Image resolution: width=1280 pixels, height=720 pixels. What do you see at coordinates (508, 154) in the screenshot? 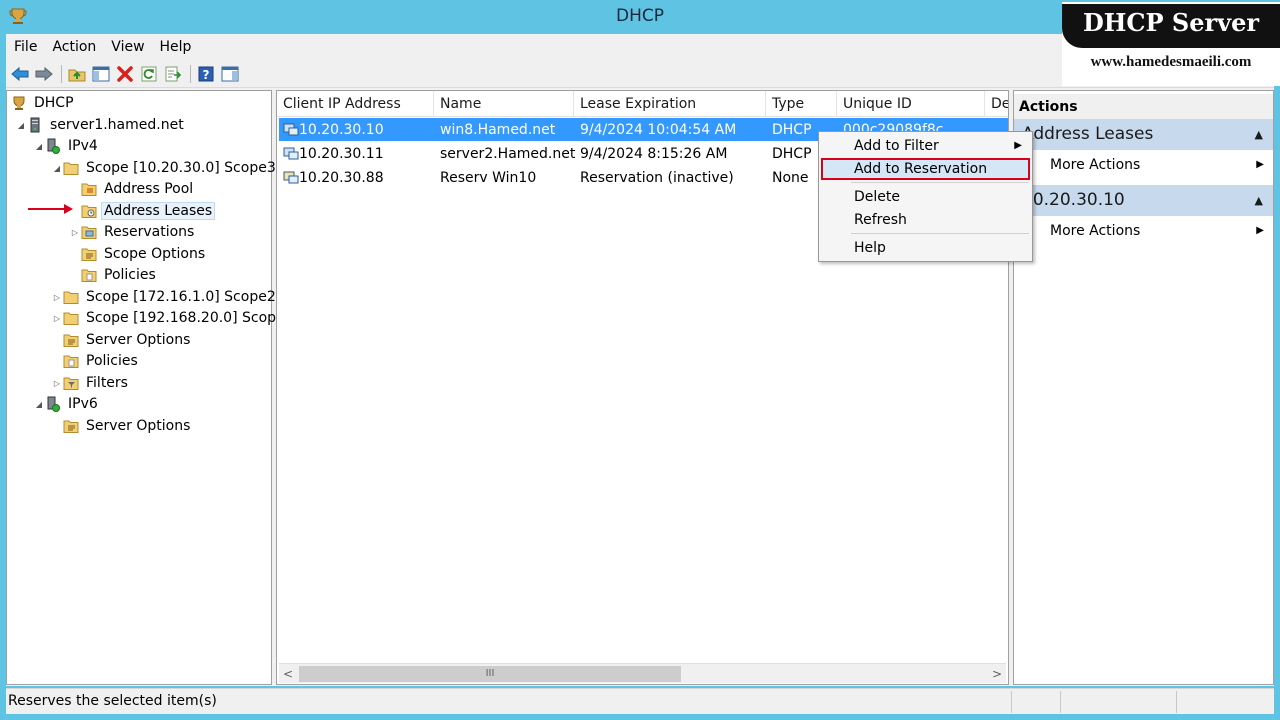
I see `cell-name: server2.Hamed.net` at bounding box center [508, 154].